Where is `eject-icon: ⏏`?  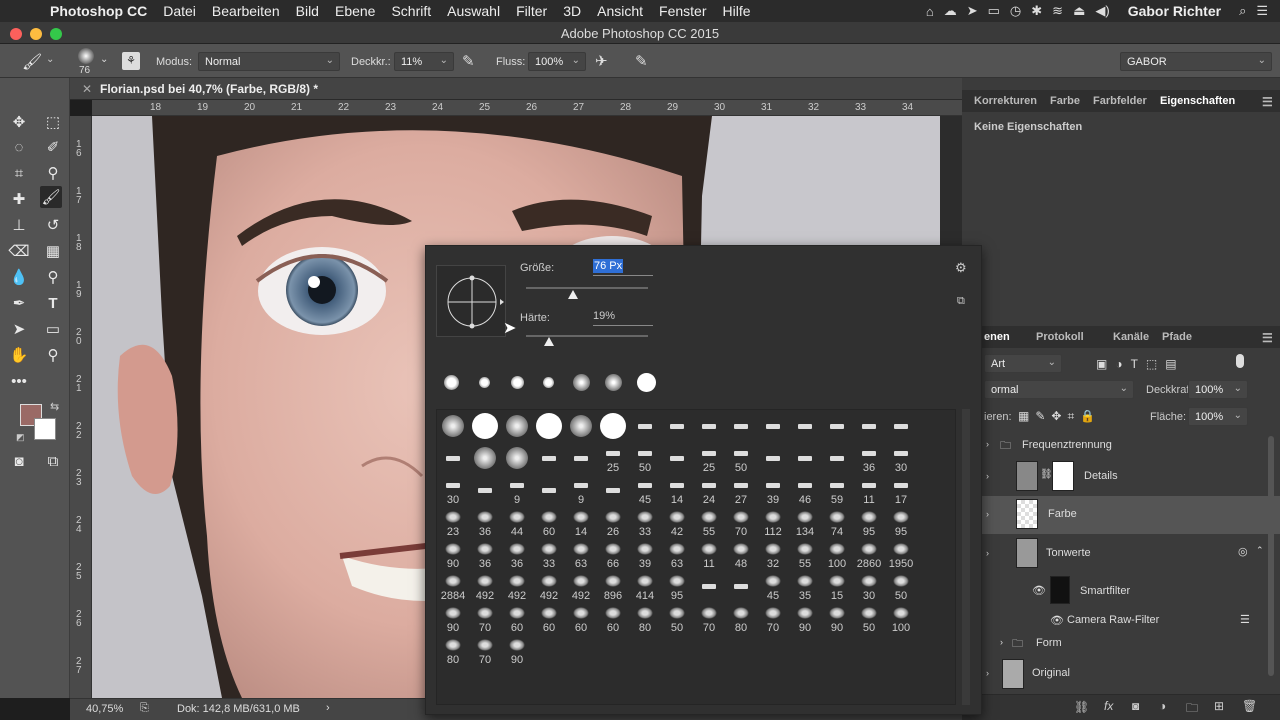 eject-icon: ⏏ is located at coordinates (1079, 11).